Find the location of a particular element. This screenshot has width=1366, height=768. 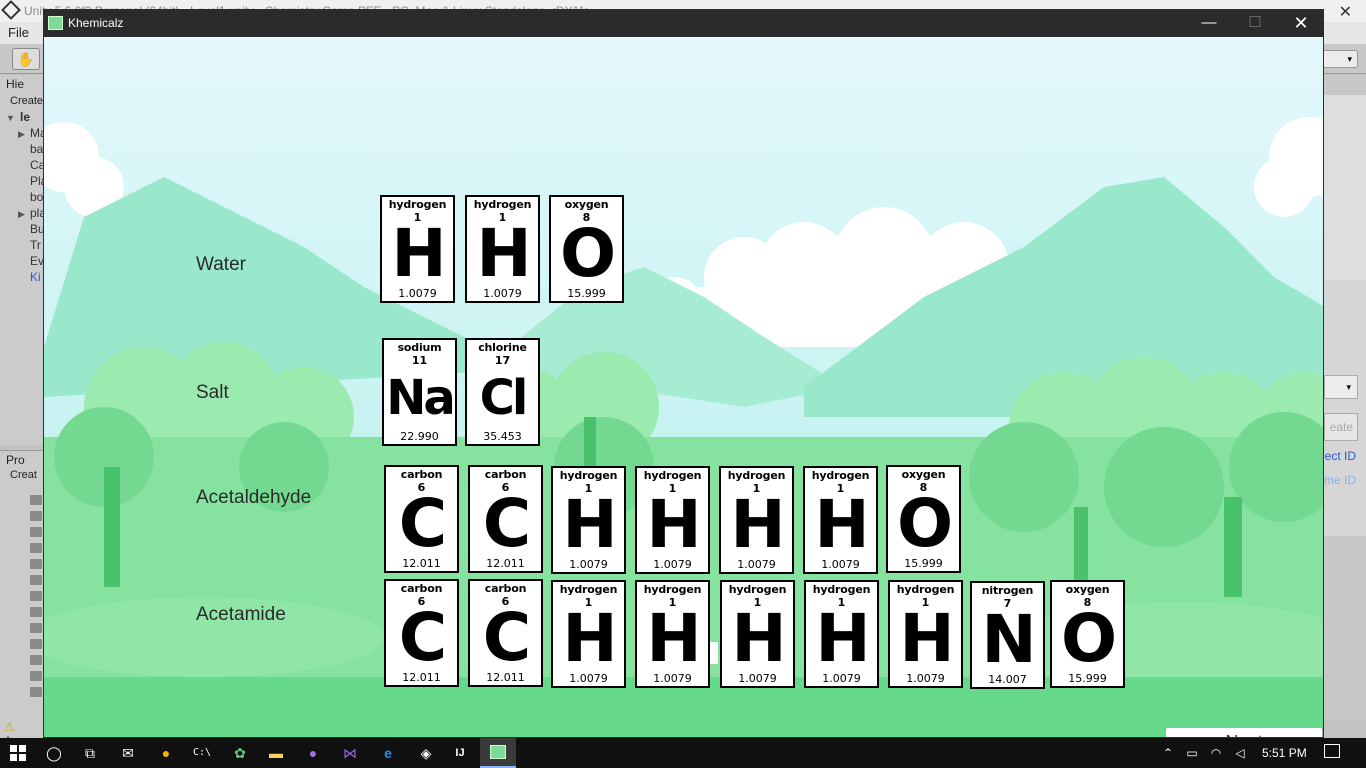

hierarchy-item: bo is located at coordinates (36, 197).